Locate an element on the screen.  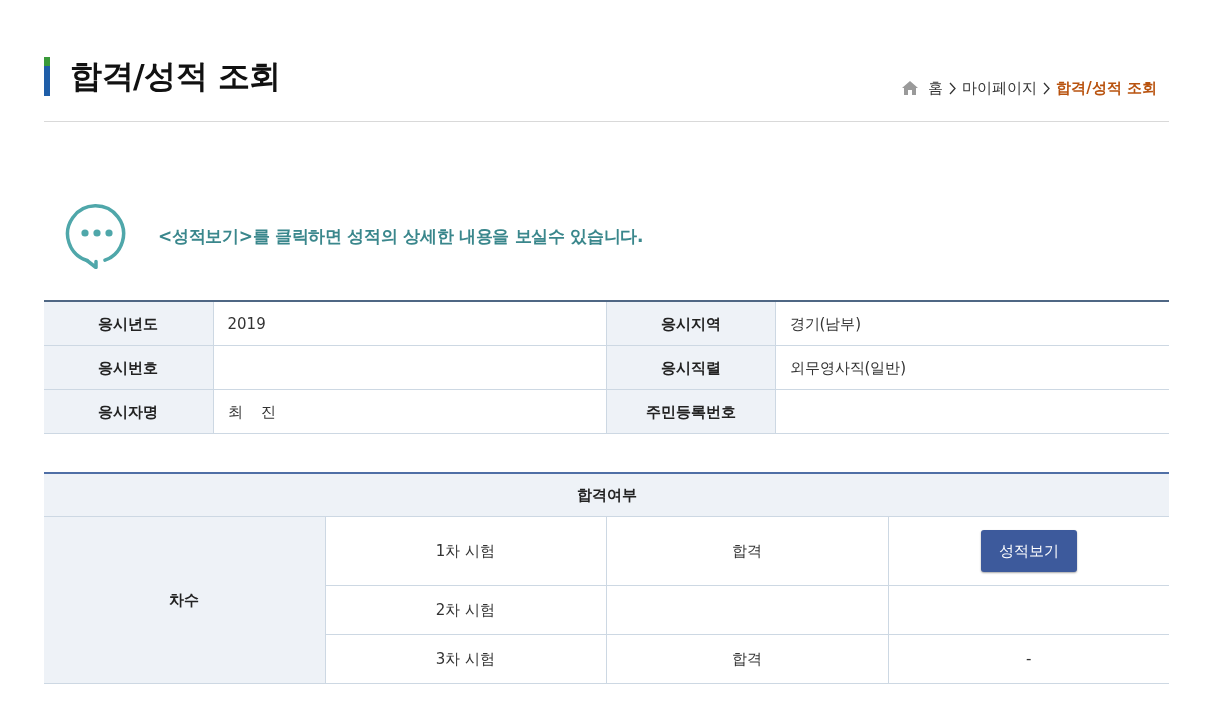
label-cell: 응시번호 is located at coordinates (128, 367).